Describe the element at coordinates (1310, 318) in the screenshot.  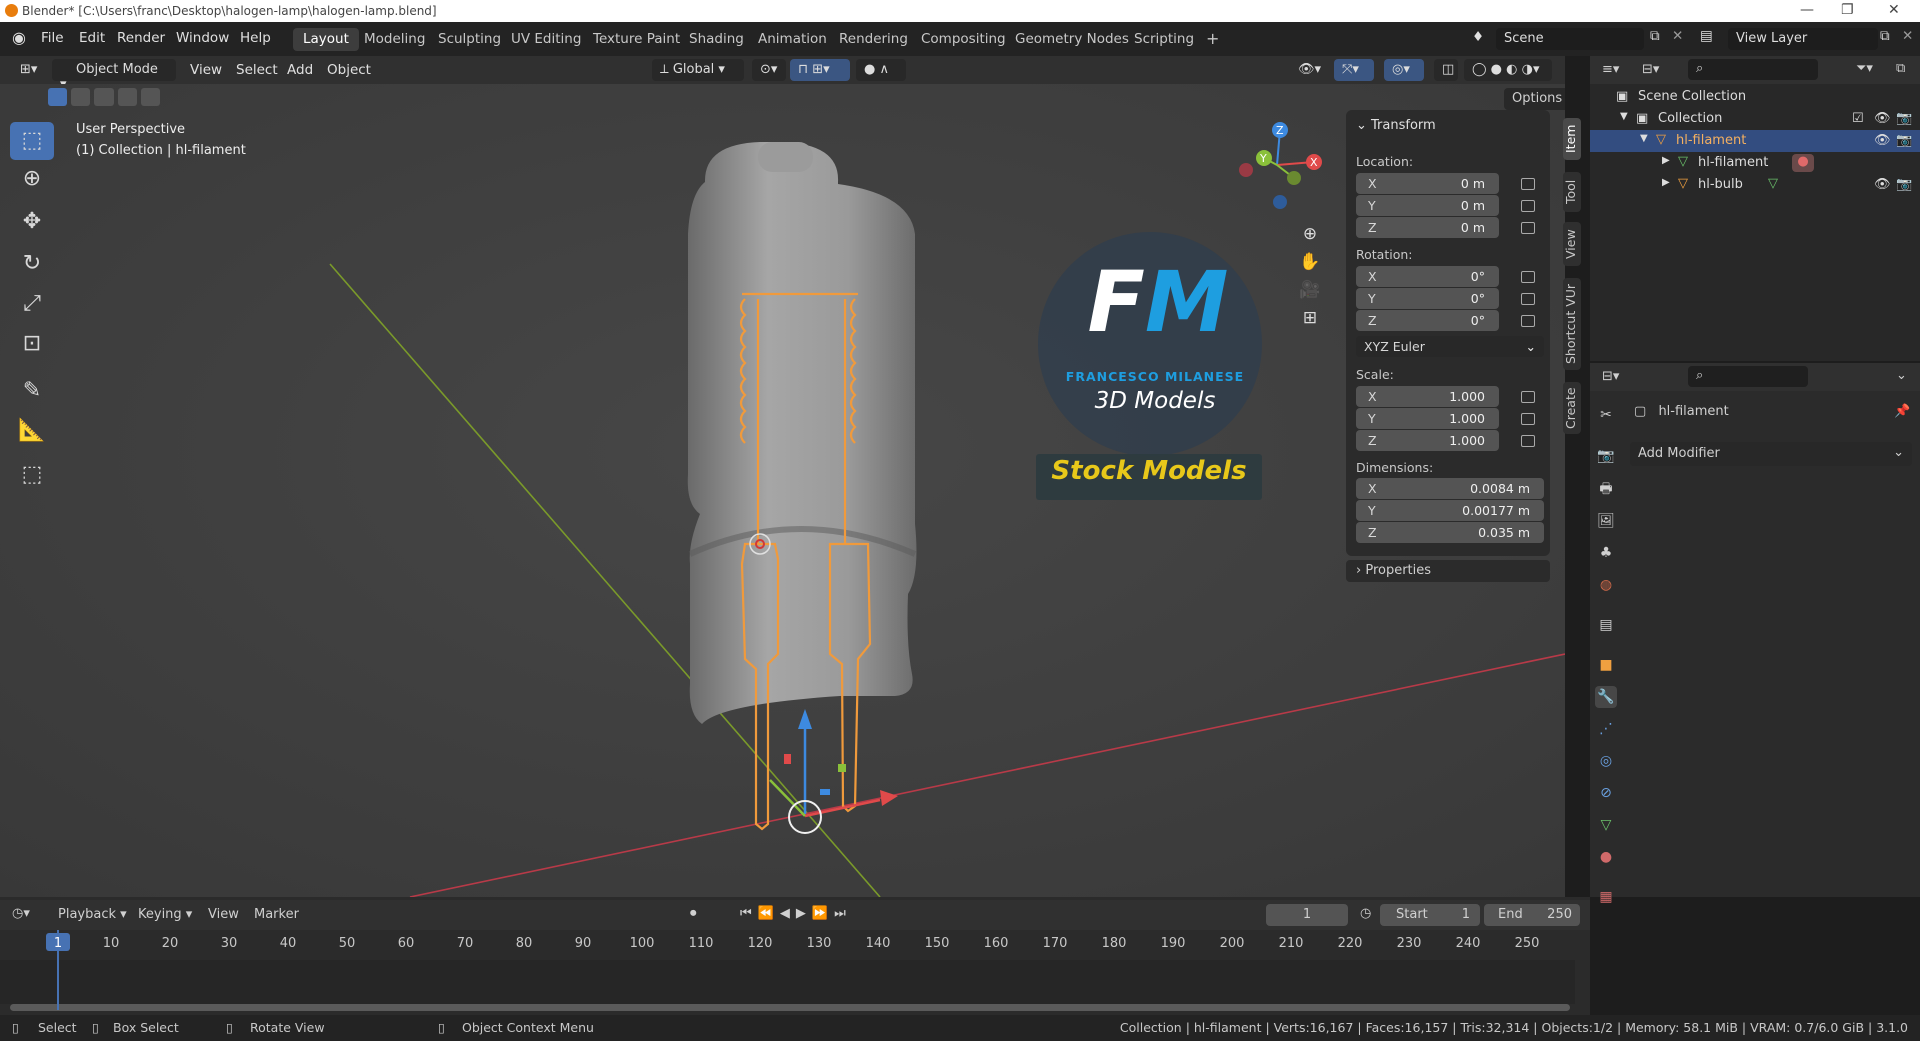
I see `ortho-grid-icon: ⊞` at that location.